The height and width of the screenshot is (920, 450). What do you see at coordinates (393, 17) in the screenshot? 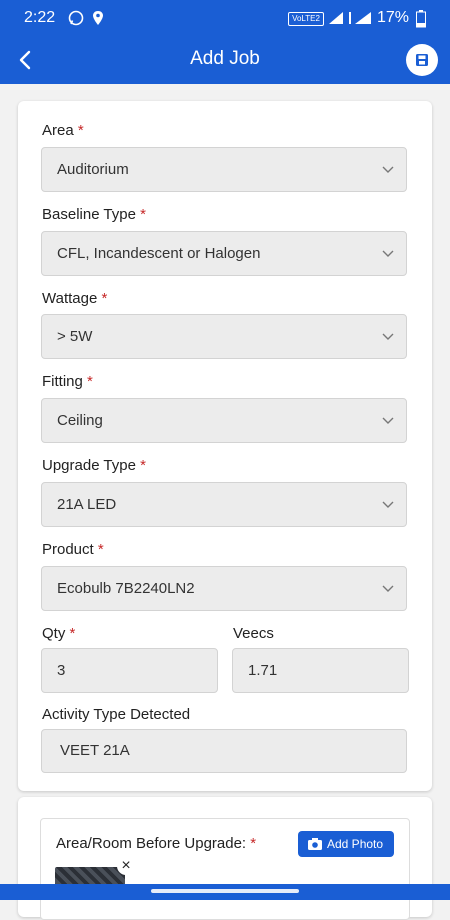
I see `battery-percent: 17%` at bounding box center [393, 17].